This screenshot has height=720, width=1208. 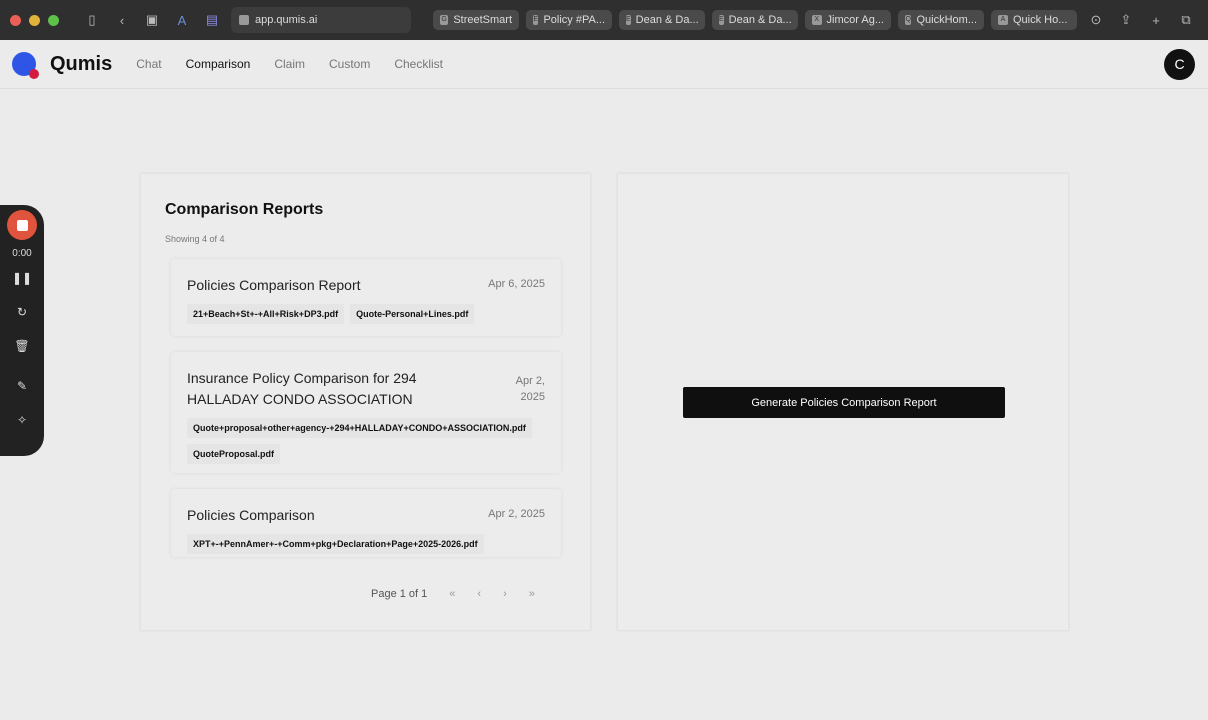 I want to click on new-tab-icon: +, so click(x=1156, y=20).